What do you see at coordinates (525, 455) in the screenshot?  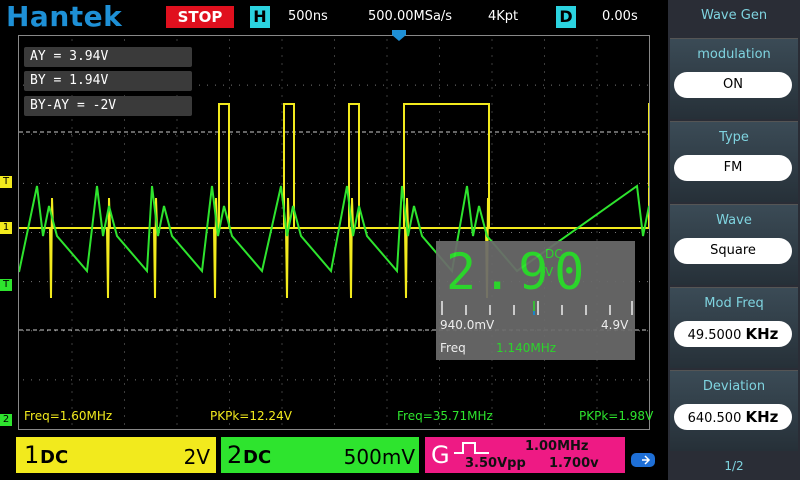 I see `wave-gen-status-box: G 1.00MHz 3.50Vpp 1.700v` at bounding box center [525, 455].